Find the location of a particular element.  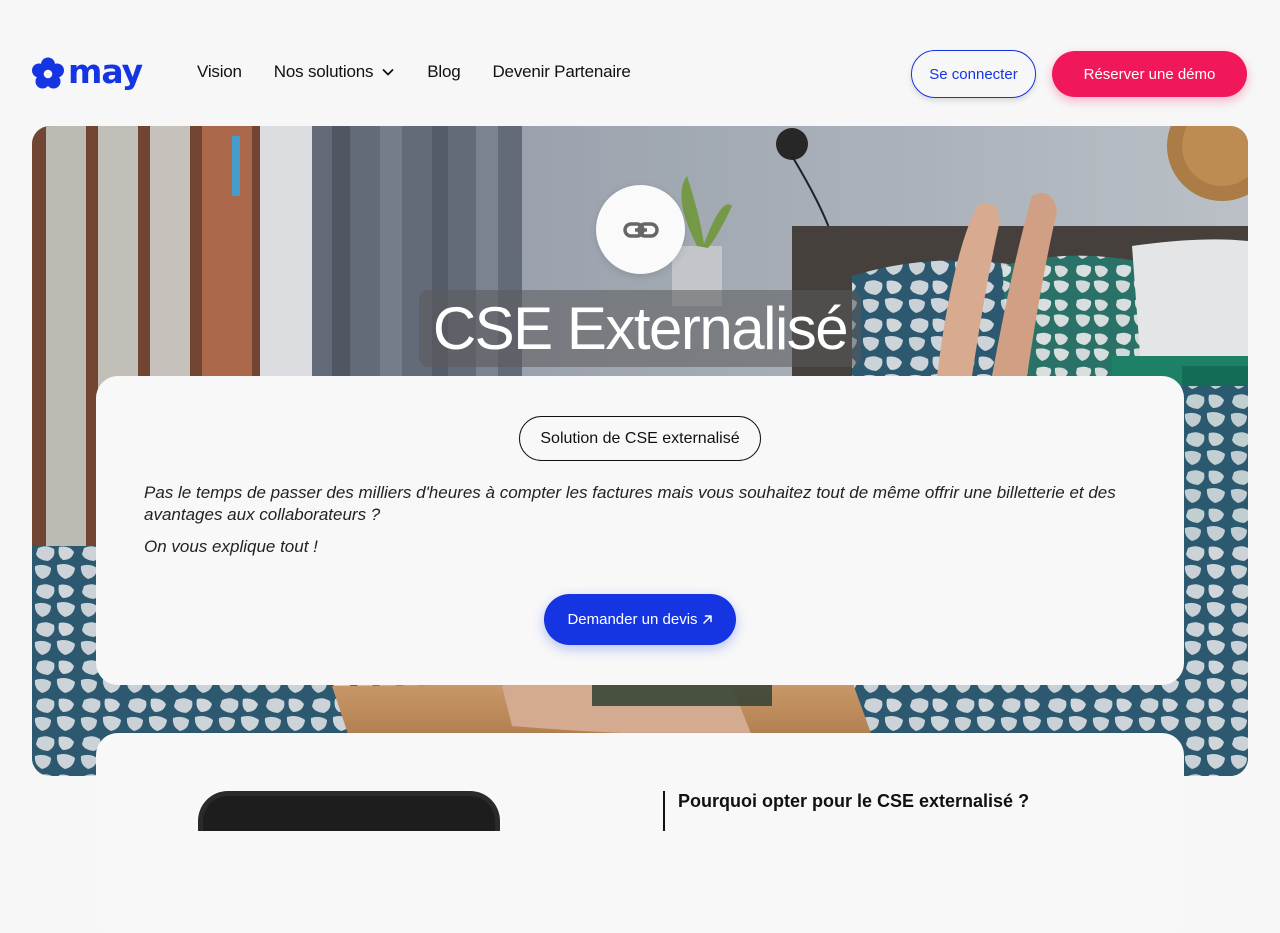

logo-wordmark: may is located at coordinates (105, 71).